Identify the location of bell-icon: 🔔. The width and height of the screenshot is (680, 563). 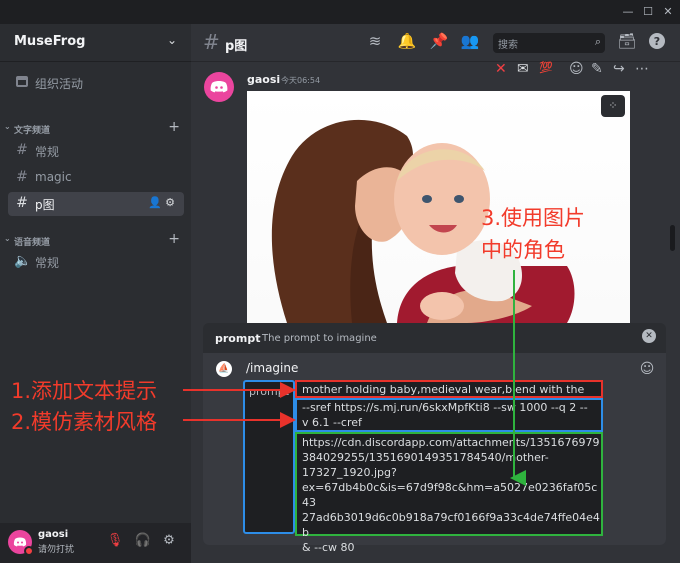
(407, 42).